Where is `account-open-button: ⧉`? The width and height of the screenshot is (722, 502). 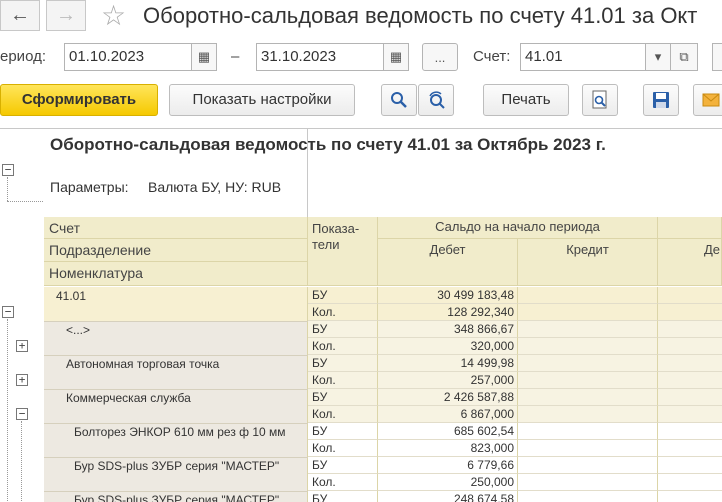
account-open-button: ⧉ is located at coordinates (684, 57).